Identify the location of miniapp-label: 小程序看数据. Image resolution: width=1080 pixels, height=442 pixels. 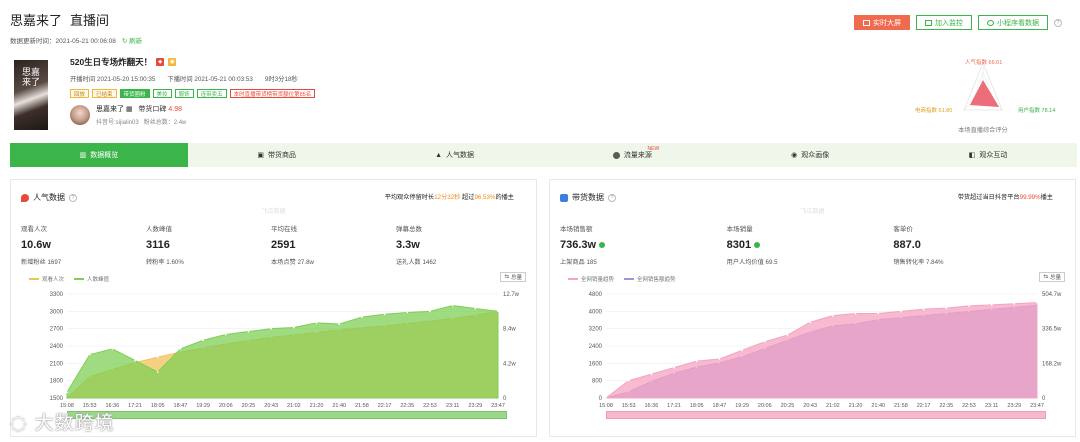
(1018, 23).